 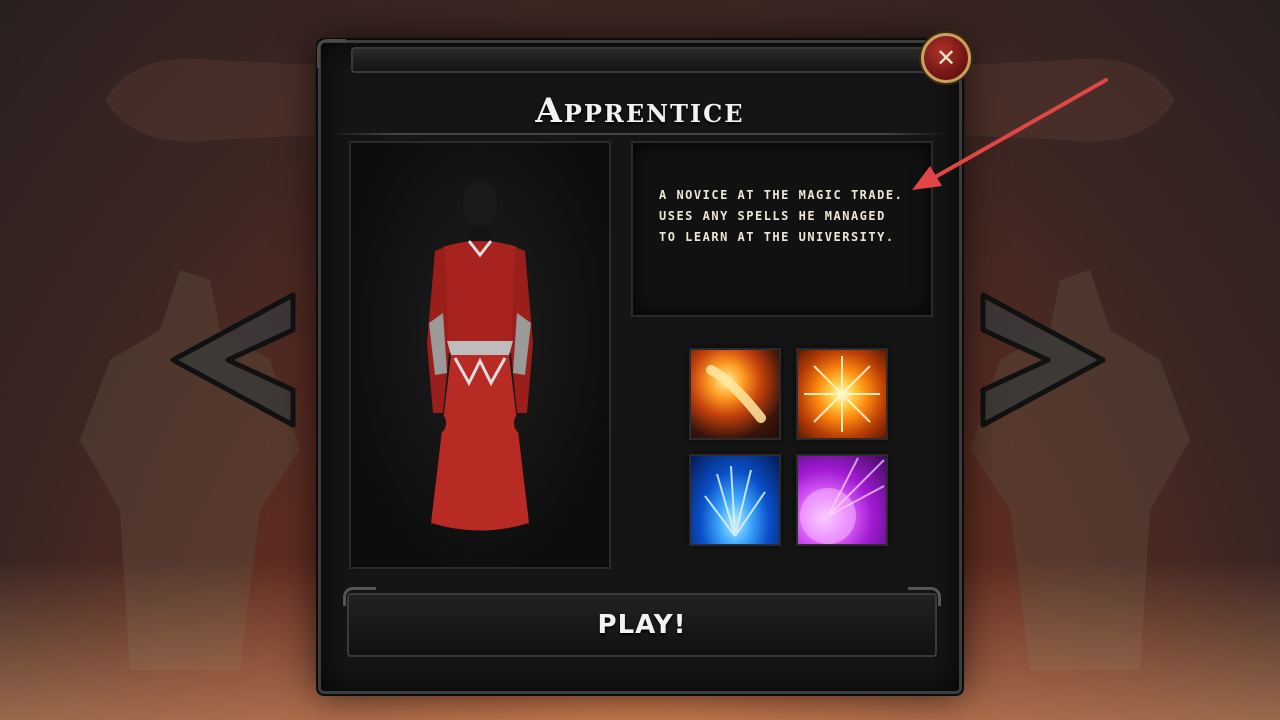 I want to click on spell-fireball-icon, so click(x=735, y=394).